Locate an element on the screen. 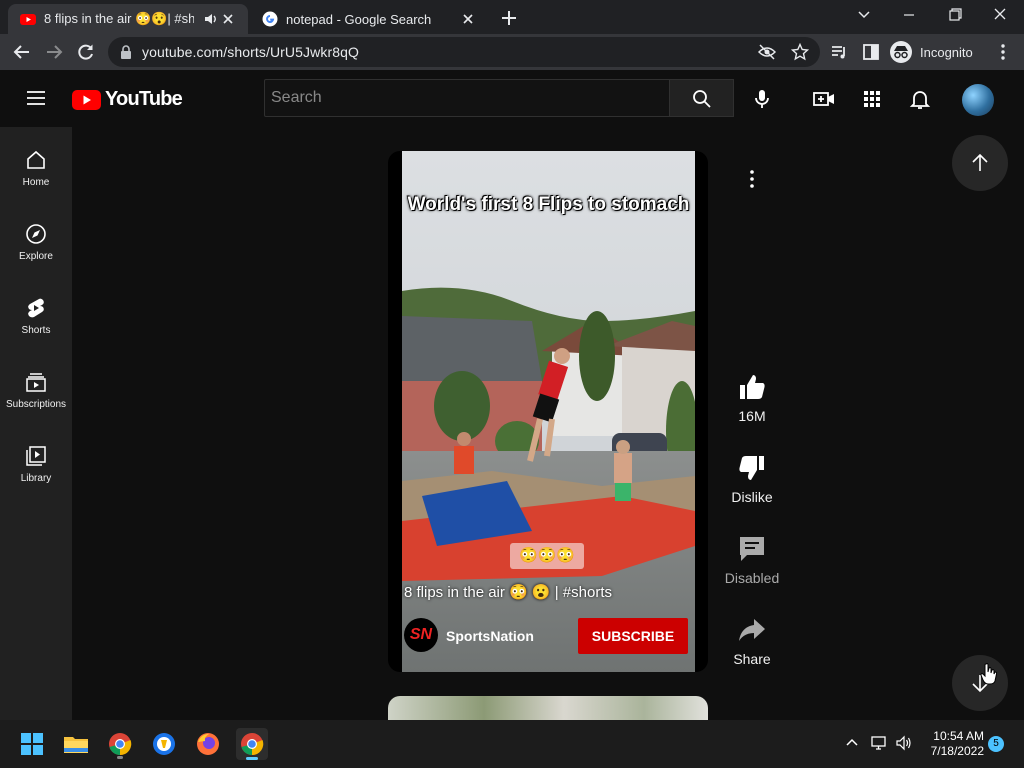  sidebar-item-label: Shorts is located at coordinates (36, 330).